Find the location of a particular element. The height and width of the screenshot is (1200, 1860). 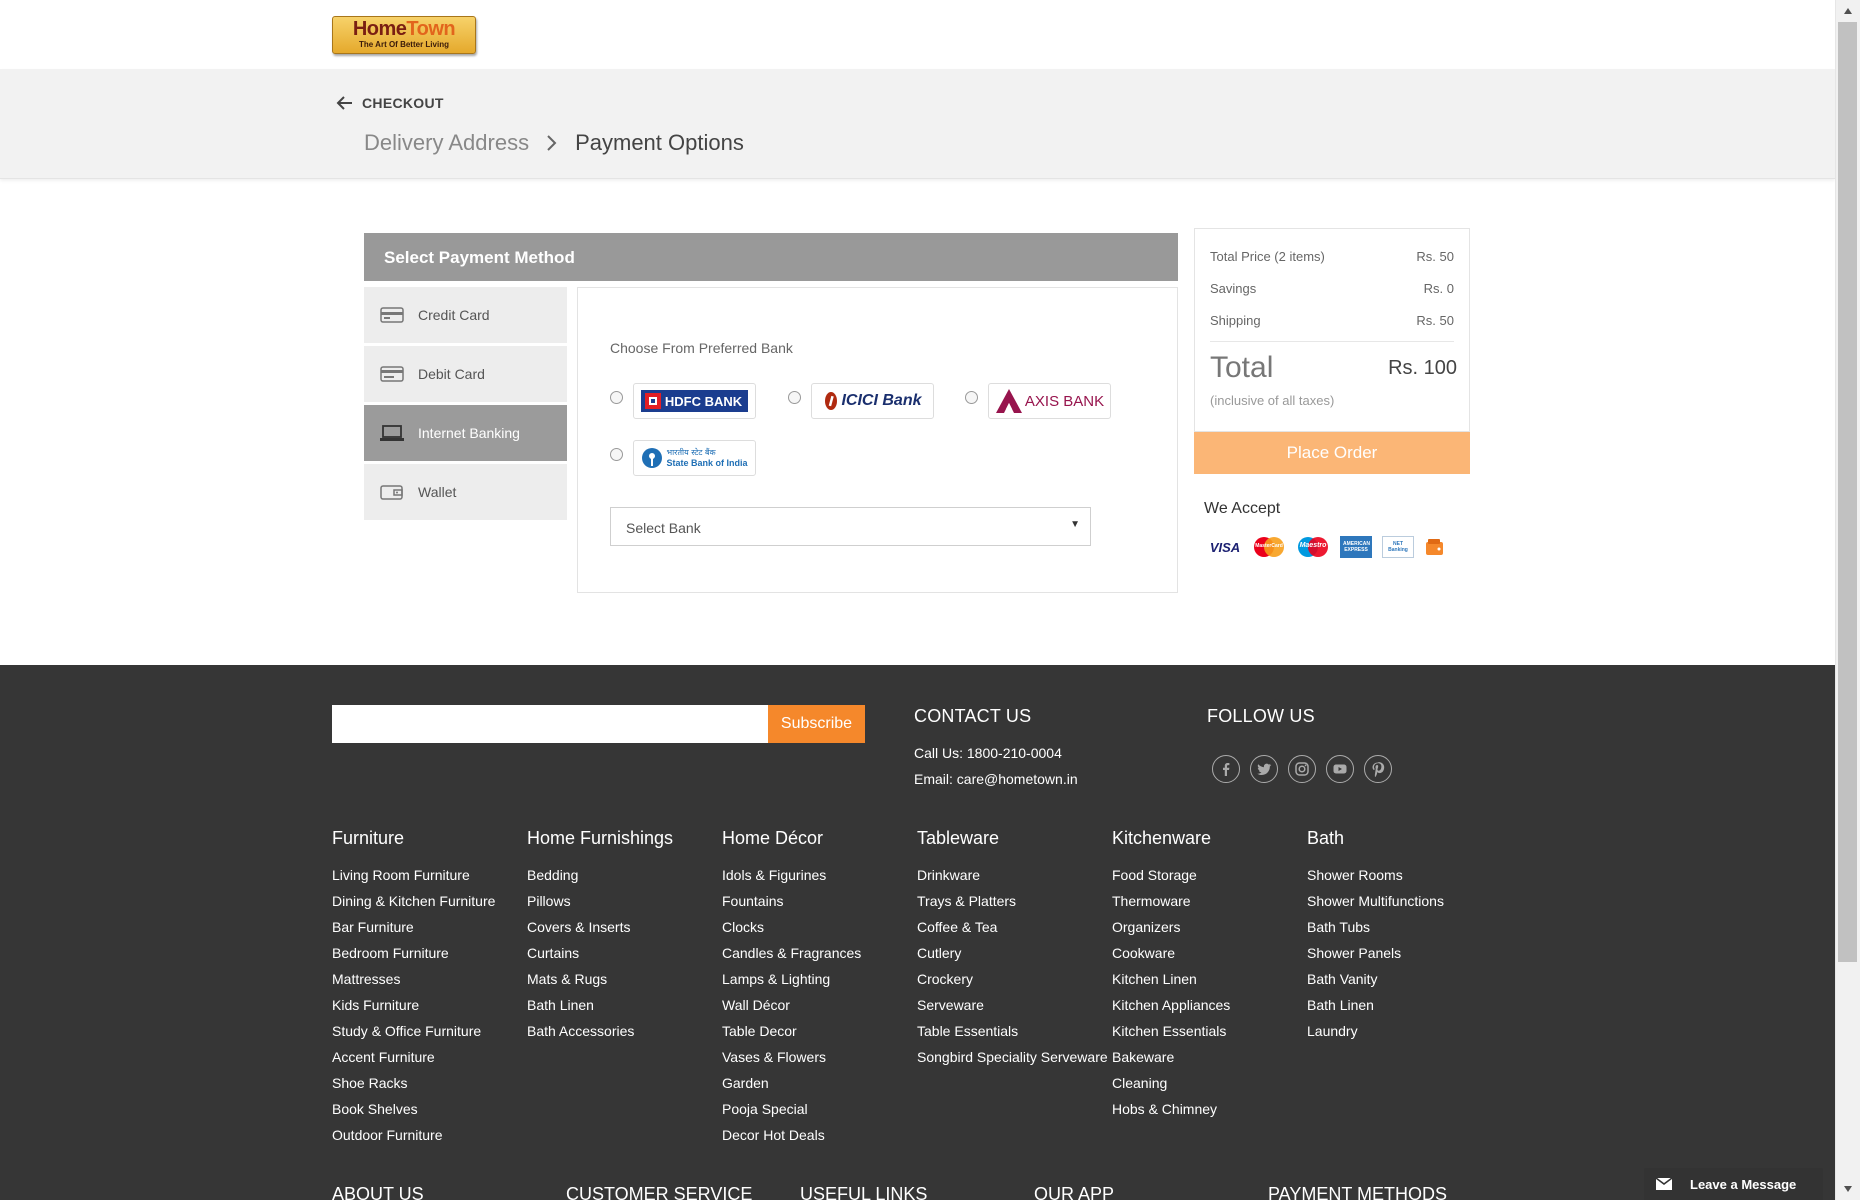

bank-hdfc: HDFC BANK is located at coordinates (694, 401).